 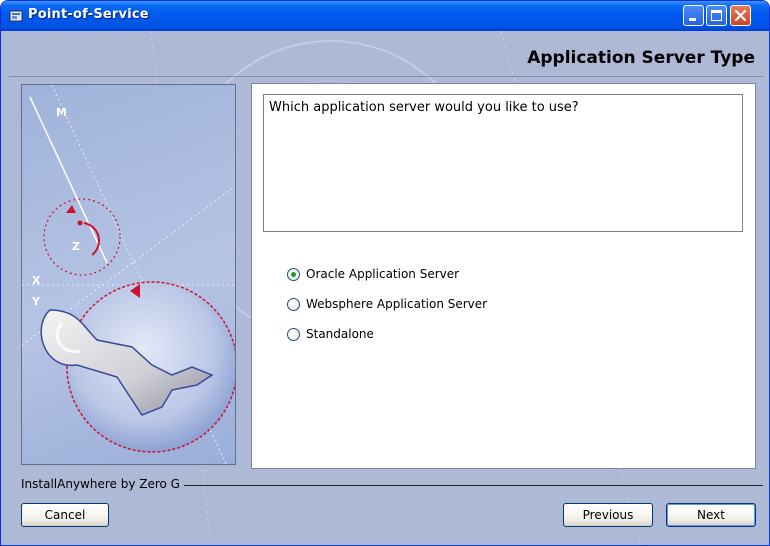 I want to click on axis-label-y: Y, so click(x=36, y=301).